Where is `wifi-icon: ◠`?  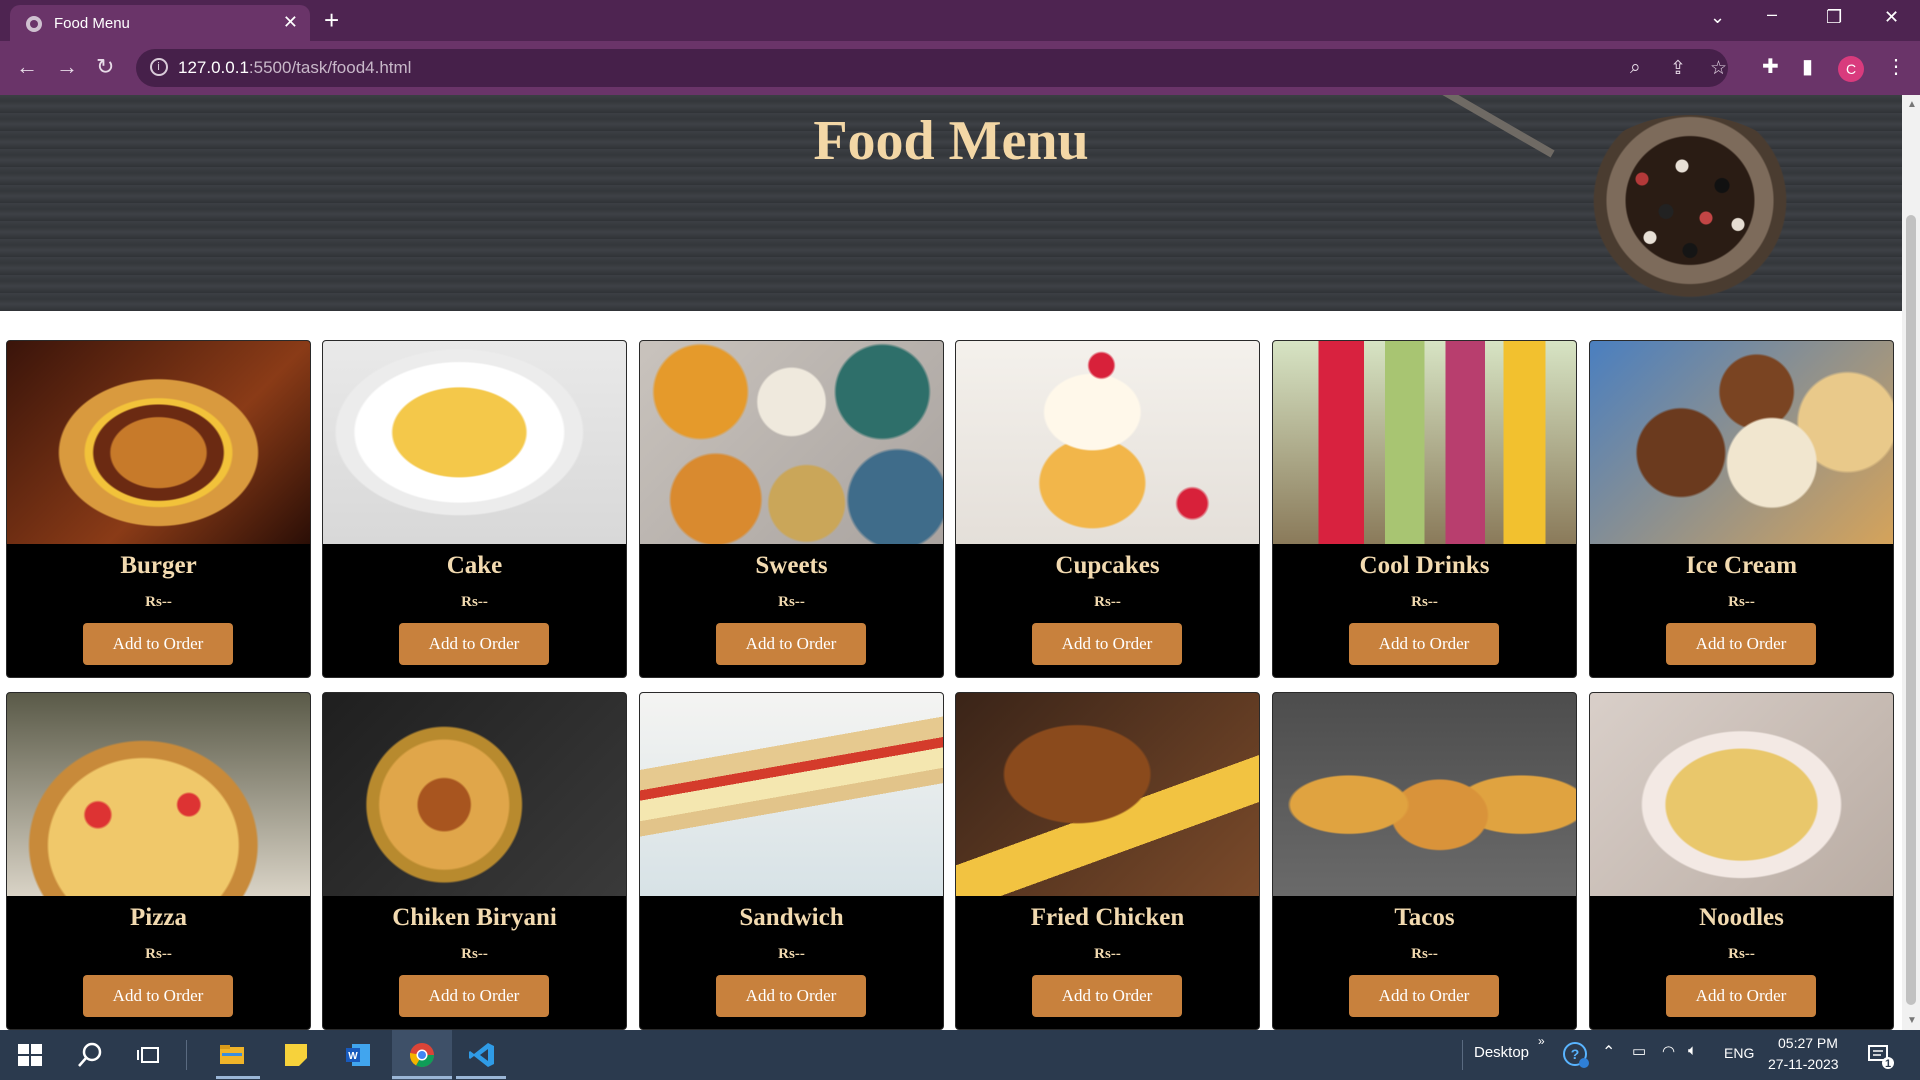 wifi-icon: ◠ is located at coordinates (1668, 1051).